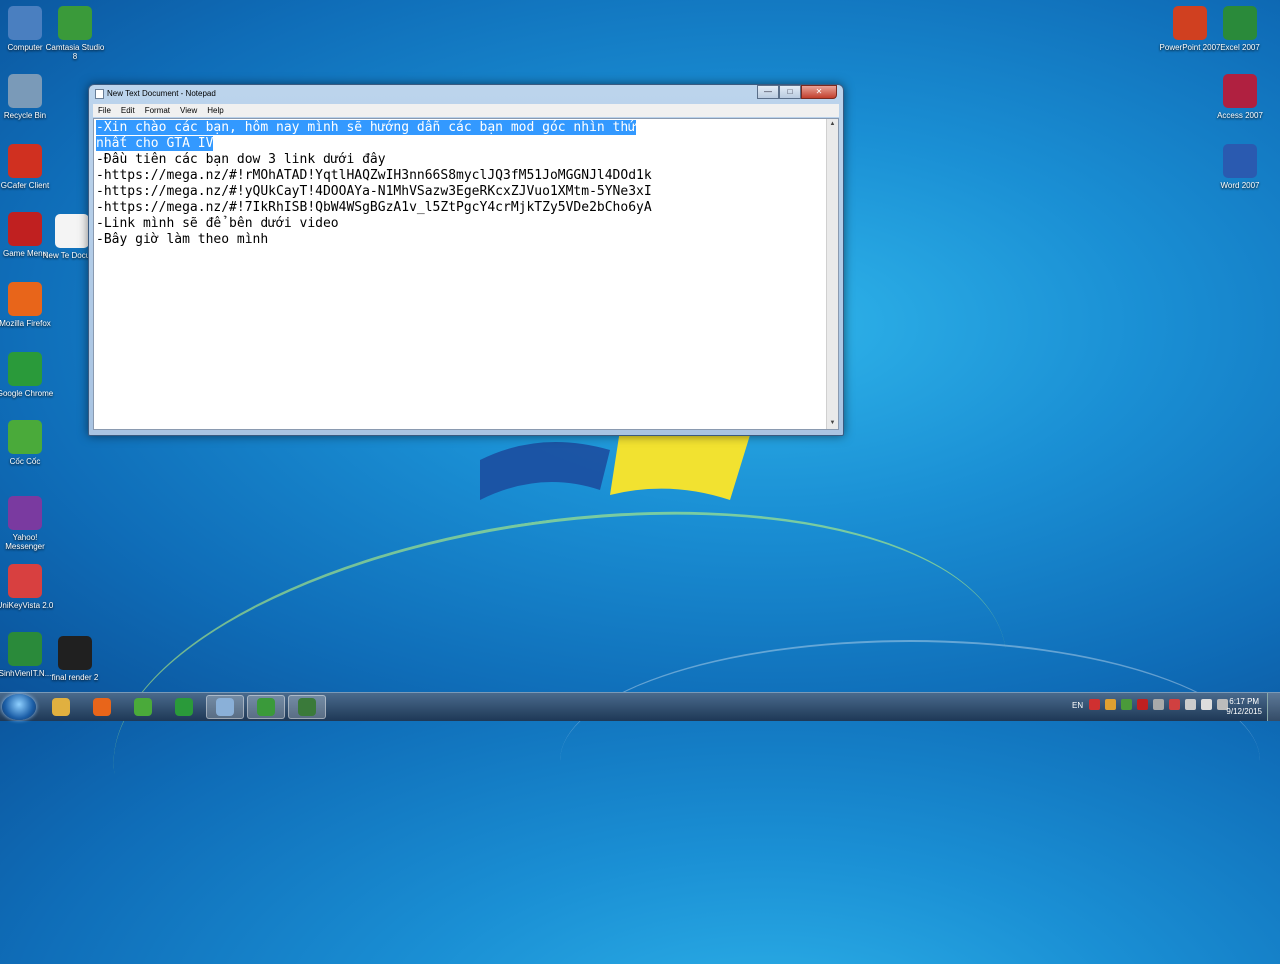  What do you see at coordinates (819, 92) in the screenshot?
I see `close-button: ✕` at bounding box center [819, 92].